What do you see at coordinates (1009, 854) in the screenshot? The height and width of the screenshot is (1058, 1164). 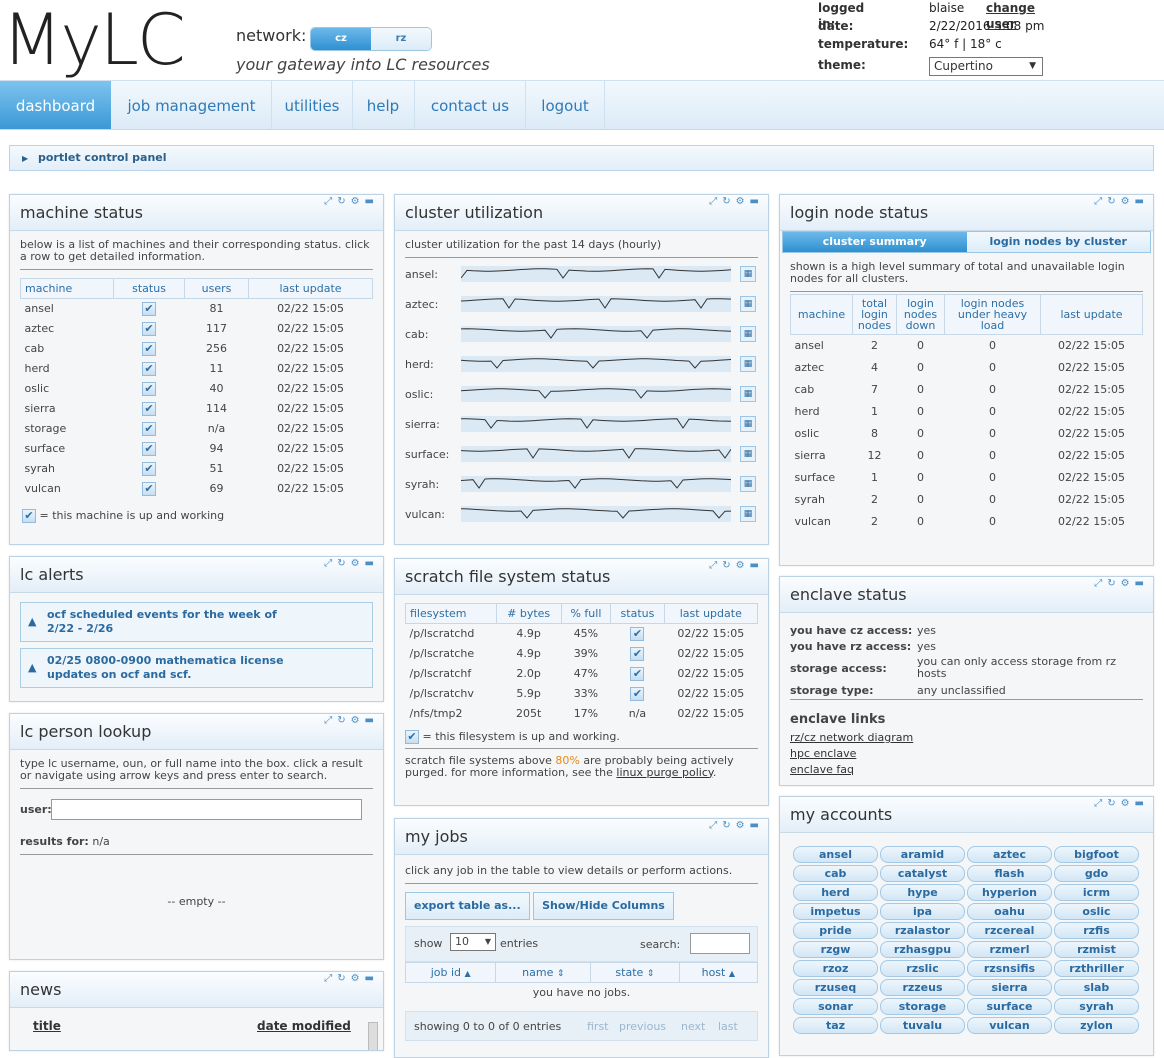 I see `account-button: aztec` at bounding box center [1009, 854].